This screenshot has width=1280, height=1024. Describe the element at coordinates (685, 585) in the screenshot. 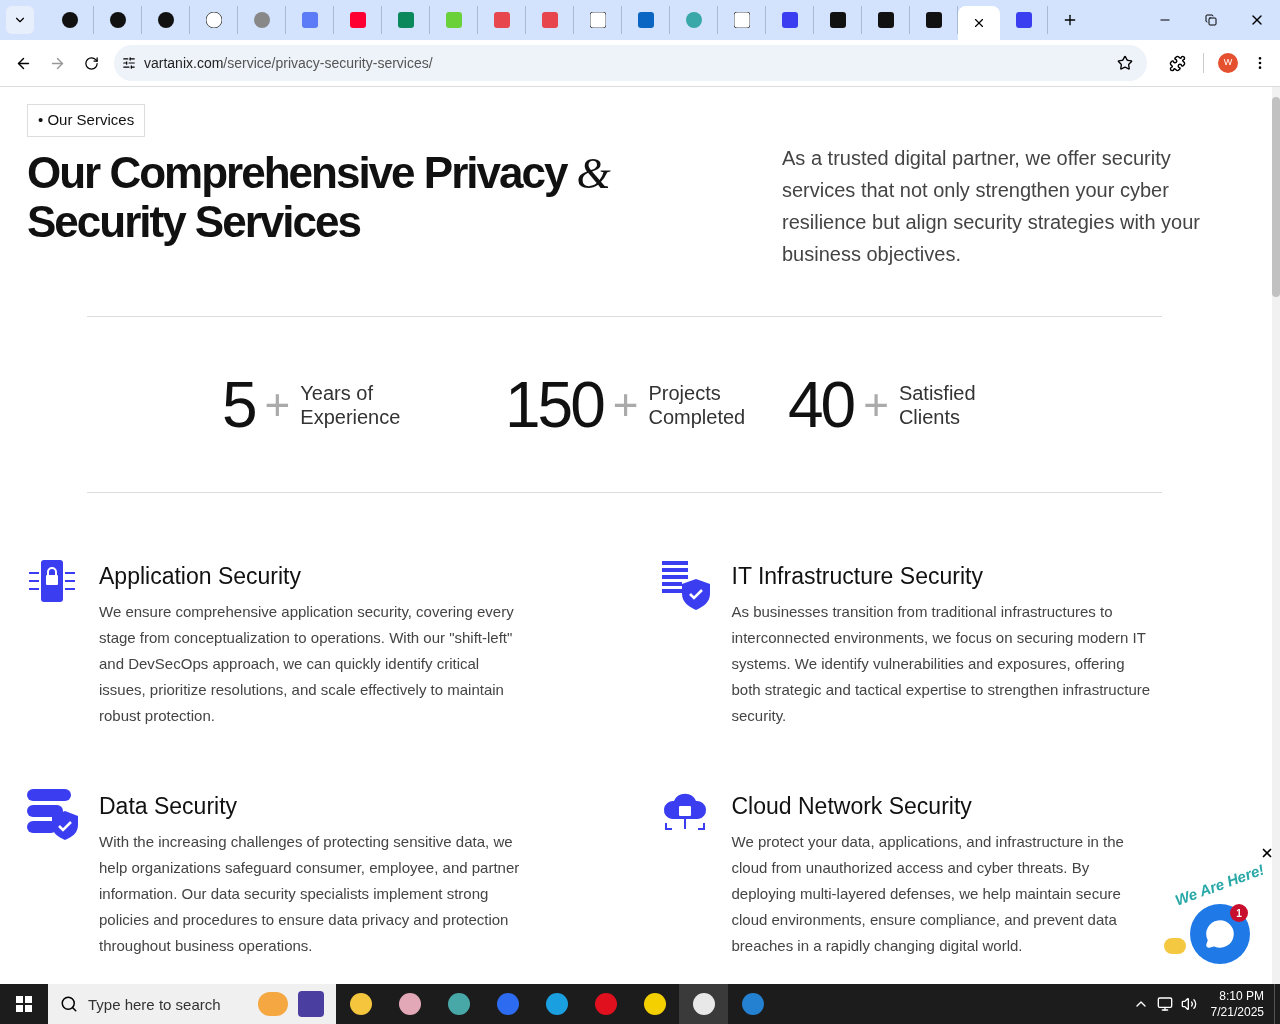

I see `server-shield-icon` at that location.